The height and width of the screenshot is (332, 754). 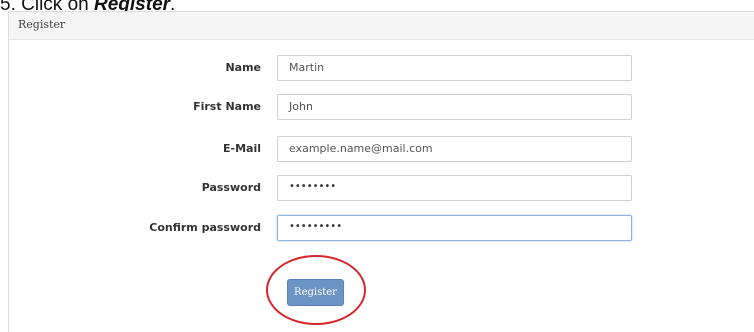 What do you see at coordinates (135, 188) in the screenshot?
I see `password-label-box: Password` at bounding box center [135, 188].